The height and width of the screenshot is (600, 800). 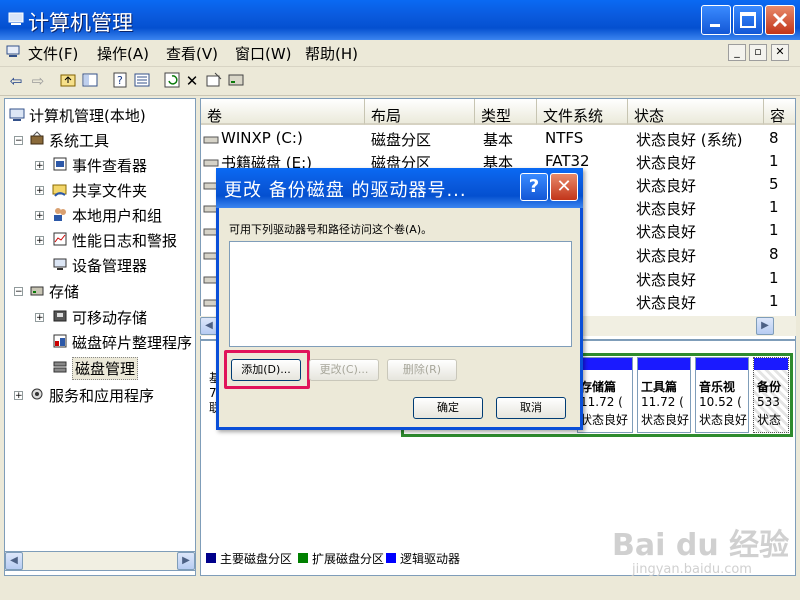 What do you see at coordinates (192, 53) in the screenshot?
I see `menu-view: 查看(V)` at bounding box center [192, 53].